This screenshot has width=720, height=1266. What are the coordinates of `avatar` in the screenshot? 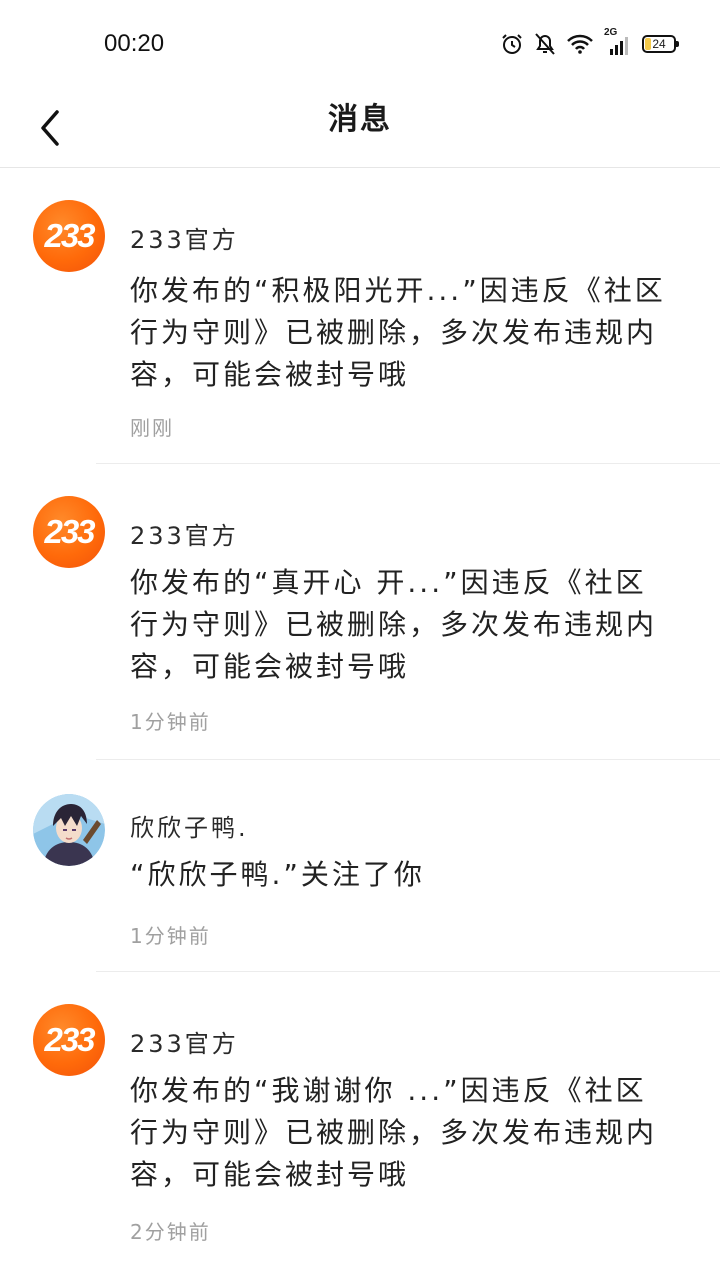 It's located at (69, 830).